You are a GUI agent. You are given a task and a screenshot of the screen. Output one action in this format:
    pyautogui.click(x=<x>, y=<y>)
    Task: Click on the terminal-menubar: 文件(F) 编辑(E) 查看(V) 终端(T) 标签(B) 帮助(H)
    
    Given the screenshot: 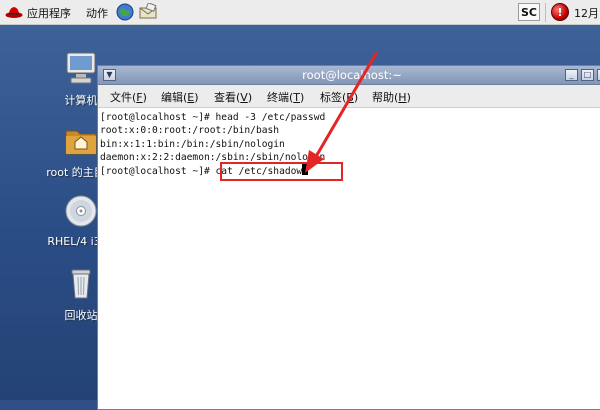 What is the action you would take?
    pyautogui.click(x=349, y=96)
    